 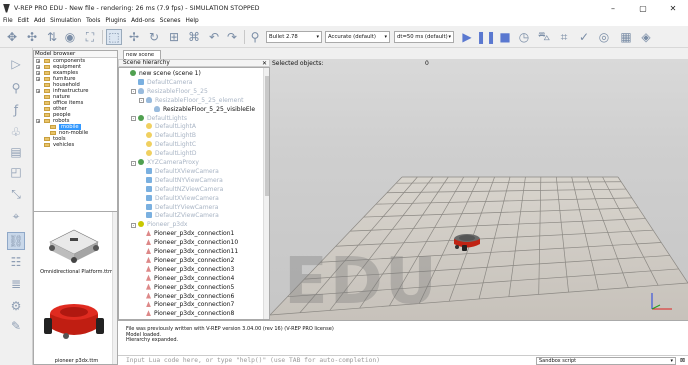 I want to click on path-edit-icon: ⤡, so click(x=16, y=194).